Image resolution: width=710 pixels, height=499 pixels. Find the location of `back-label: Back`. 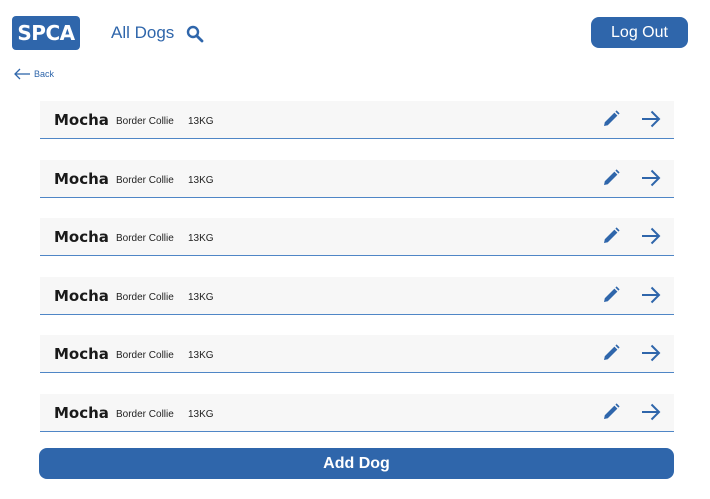

back-label: Back is located at coordinates (44, 74).